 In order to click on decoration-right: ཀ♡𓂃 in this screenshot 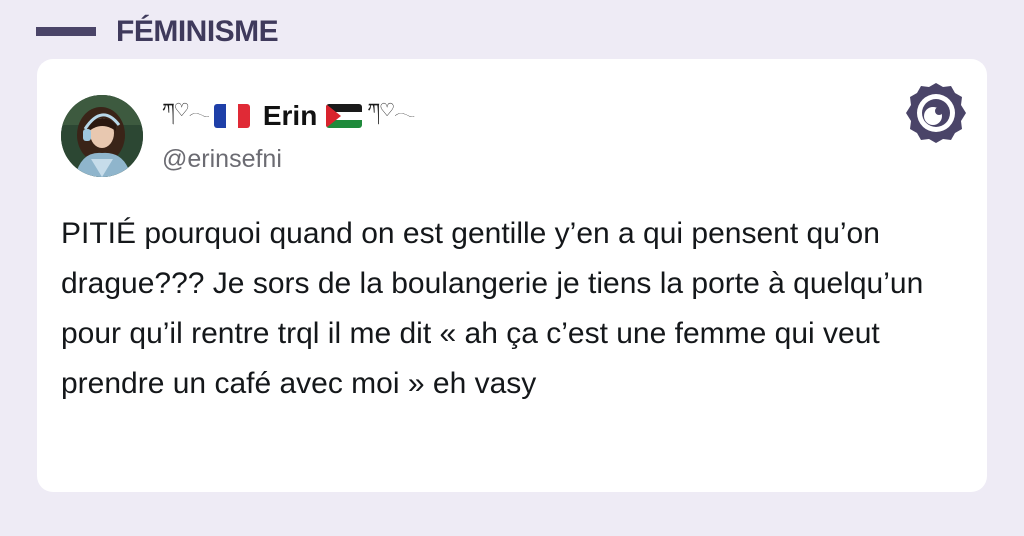, I will do `click(391, 110)`.